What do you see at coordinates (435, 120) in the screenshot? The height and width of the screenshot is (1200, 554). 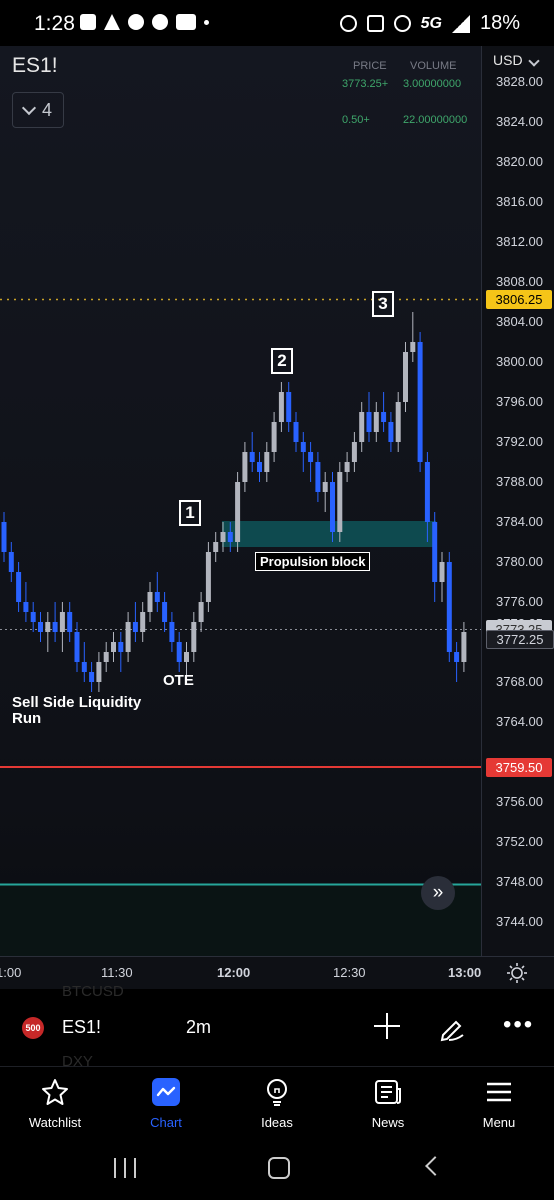 I see `legend-volume: 22.00000000` at bounding box center [435, 120].